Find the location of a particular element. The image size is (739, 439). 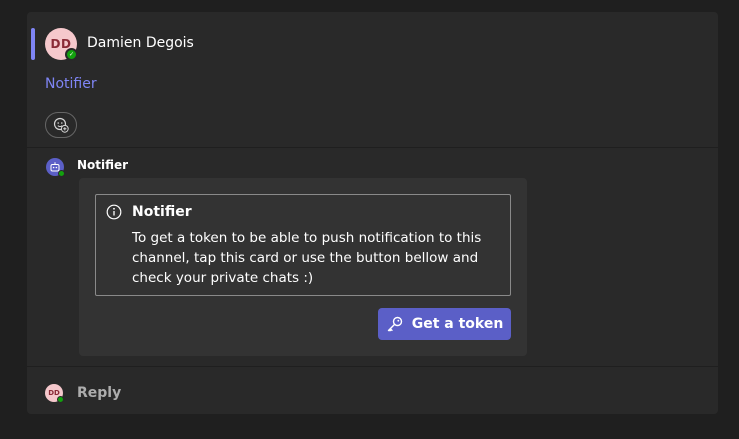

available-status-icon: ✓ is located at coordinates (71, 54).